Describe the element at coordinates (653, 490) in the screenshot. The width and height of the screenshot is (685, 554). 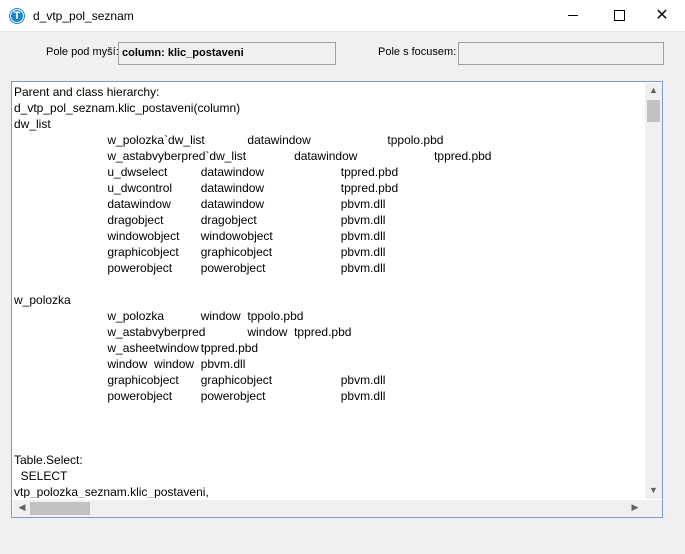
I see `scroll-down-icon: ▼` at that location.